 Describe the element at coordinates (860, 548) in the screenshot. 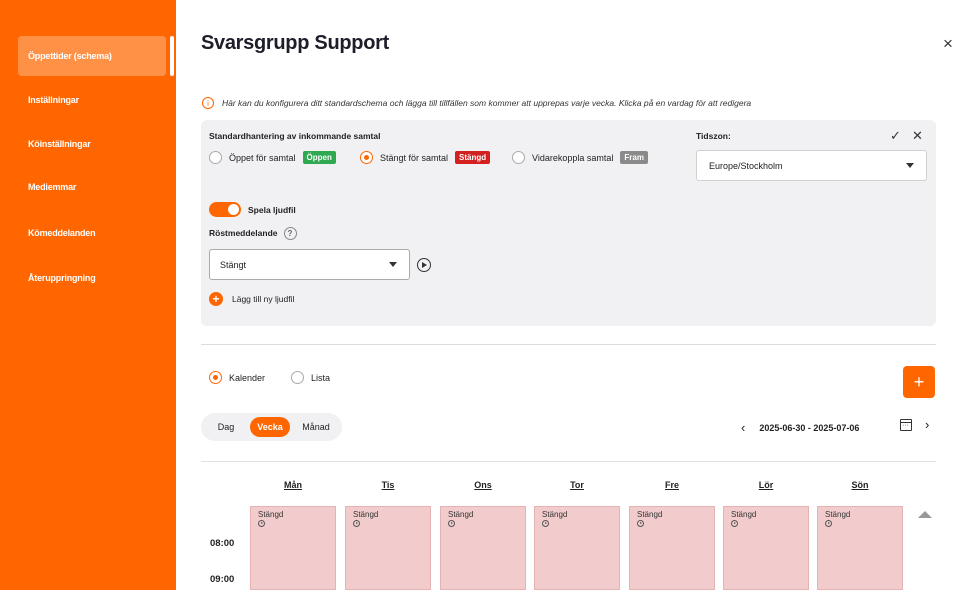

I see `day-column-sun: Stängd` at that location.